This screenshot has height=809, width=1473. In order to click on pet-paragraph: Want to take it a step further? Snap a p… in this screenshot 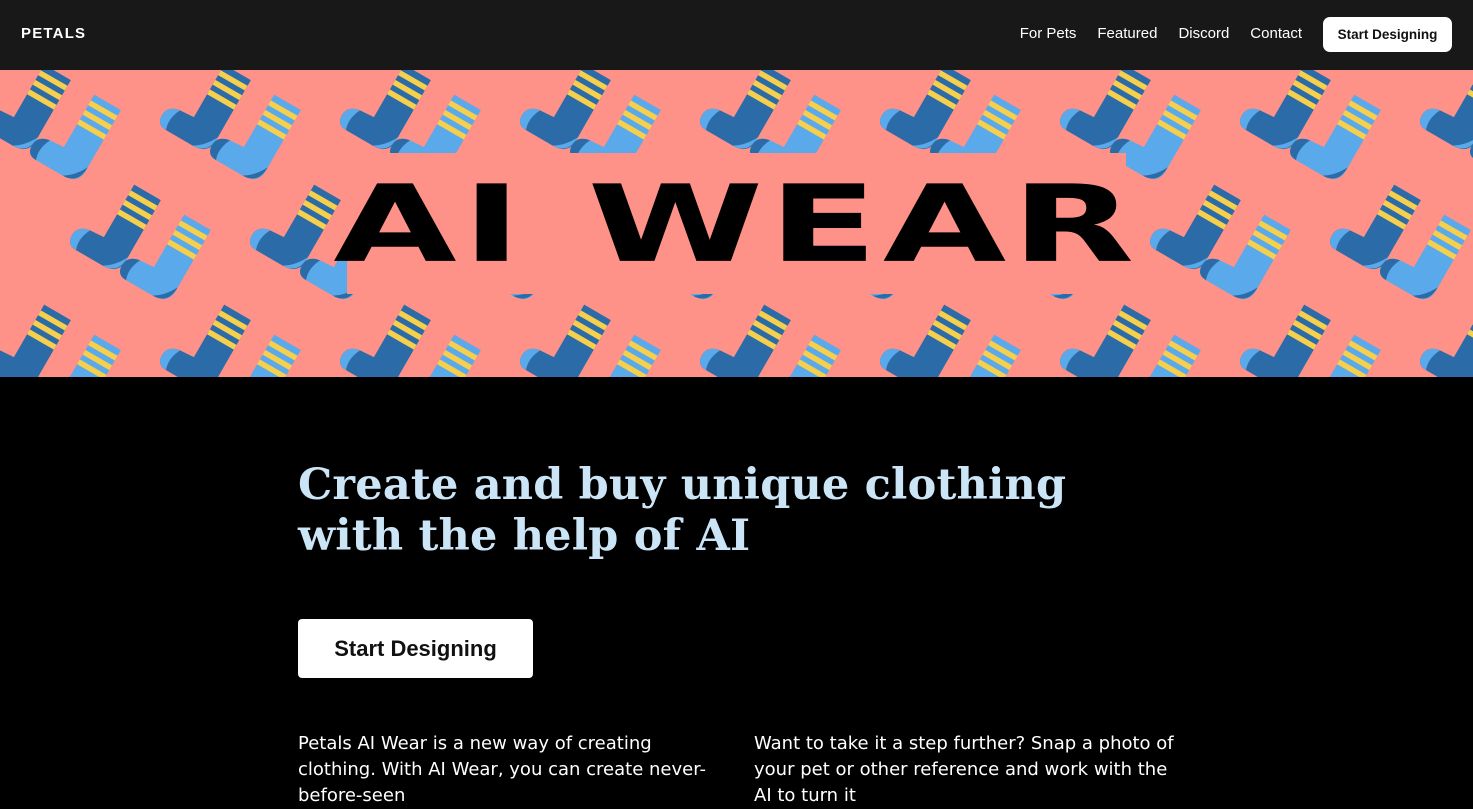, I will do `click(964, 770)`.